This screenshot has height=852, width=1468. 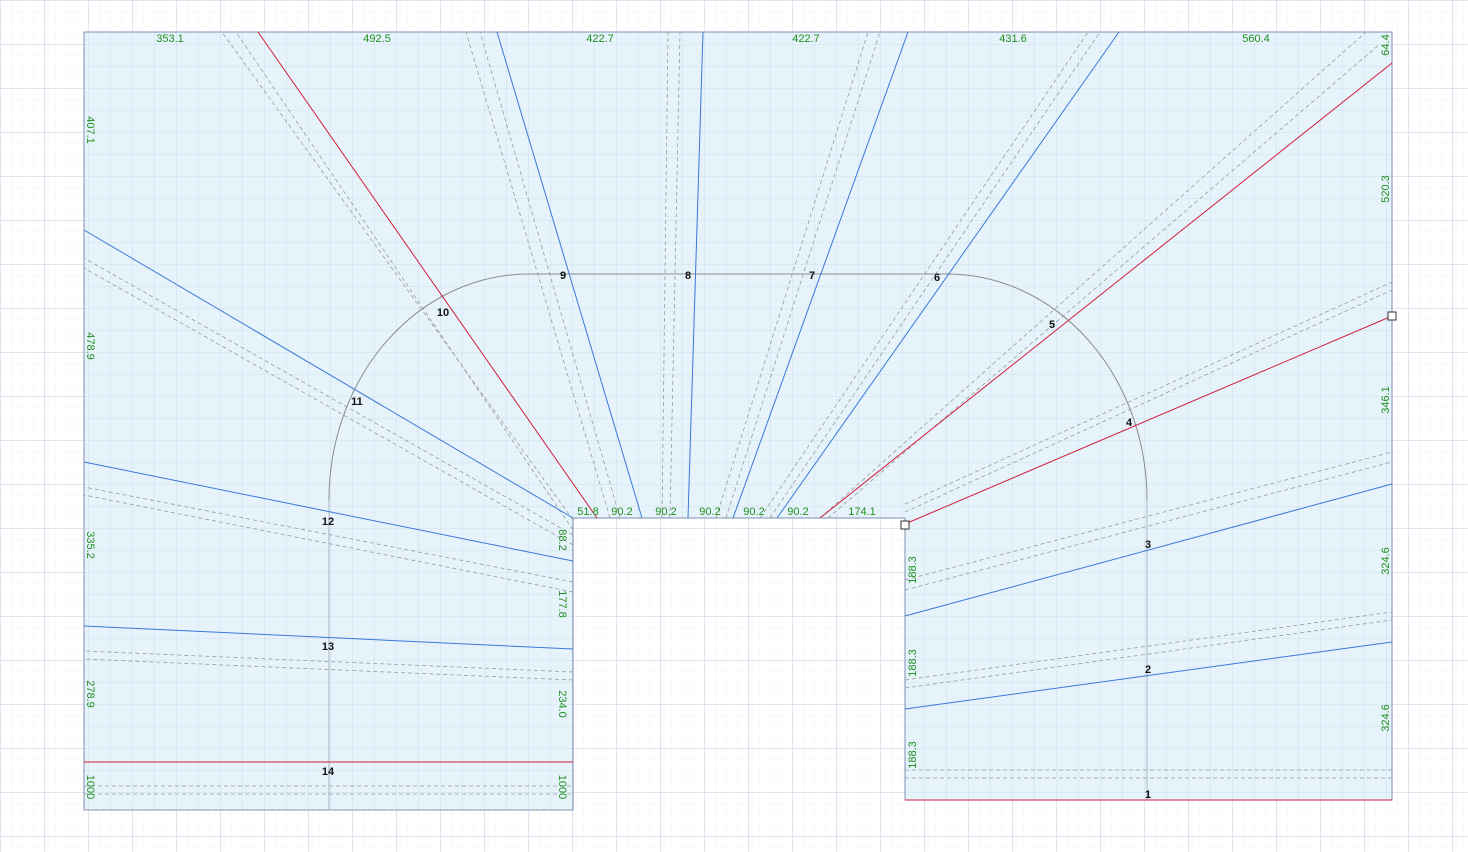 I want to click on step-number-13: 13, so click(x=328, y=647).